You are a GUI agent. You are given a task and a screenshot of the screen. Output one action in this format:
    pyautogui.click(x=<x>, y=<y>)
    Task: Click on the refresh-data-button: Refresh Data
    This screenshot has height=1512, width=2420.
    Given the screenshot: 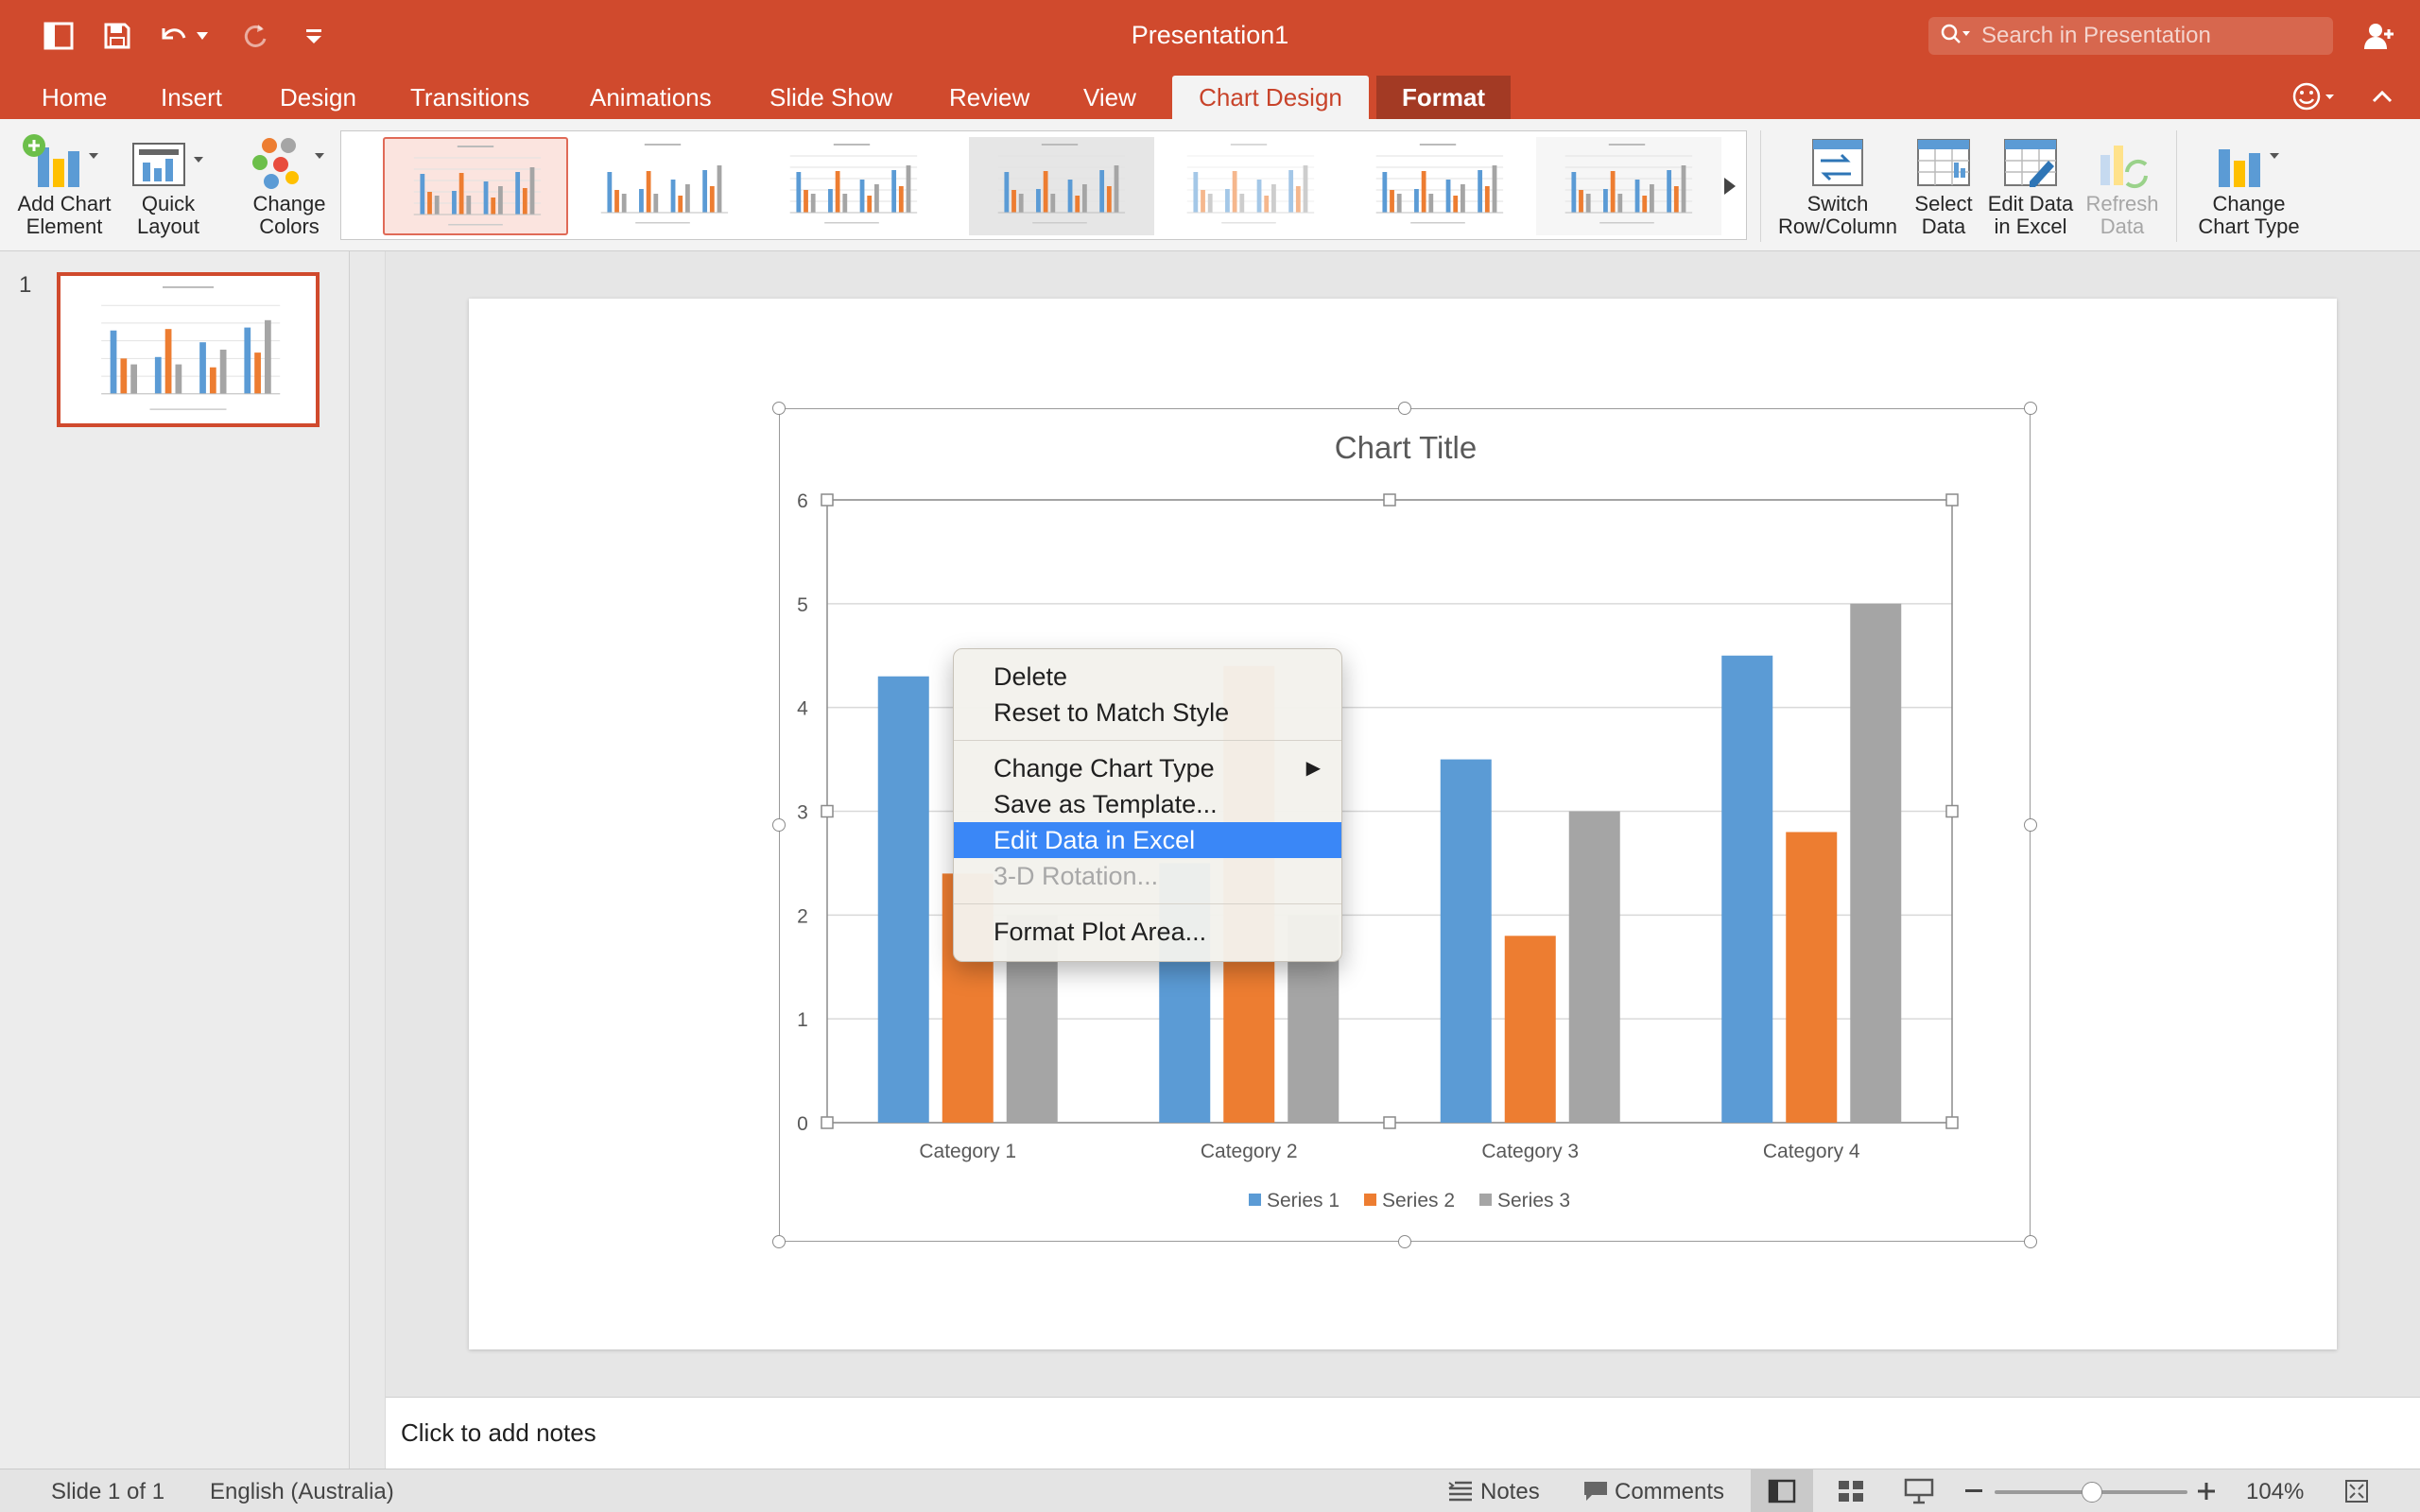 What is the action you would take?
    pyautogui.click(x=2122, y=183)
    